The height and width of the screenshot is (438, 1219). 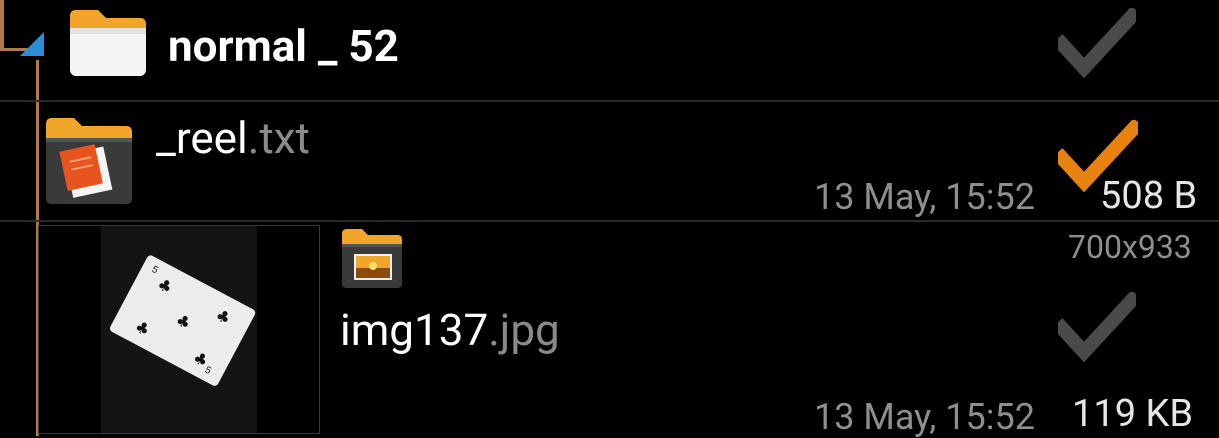 What do you see at coordinates (89, 161) in the screenshot?
I see `text-file-icon` at bounding box center [89, 161].